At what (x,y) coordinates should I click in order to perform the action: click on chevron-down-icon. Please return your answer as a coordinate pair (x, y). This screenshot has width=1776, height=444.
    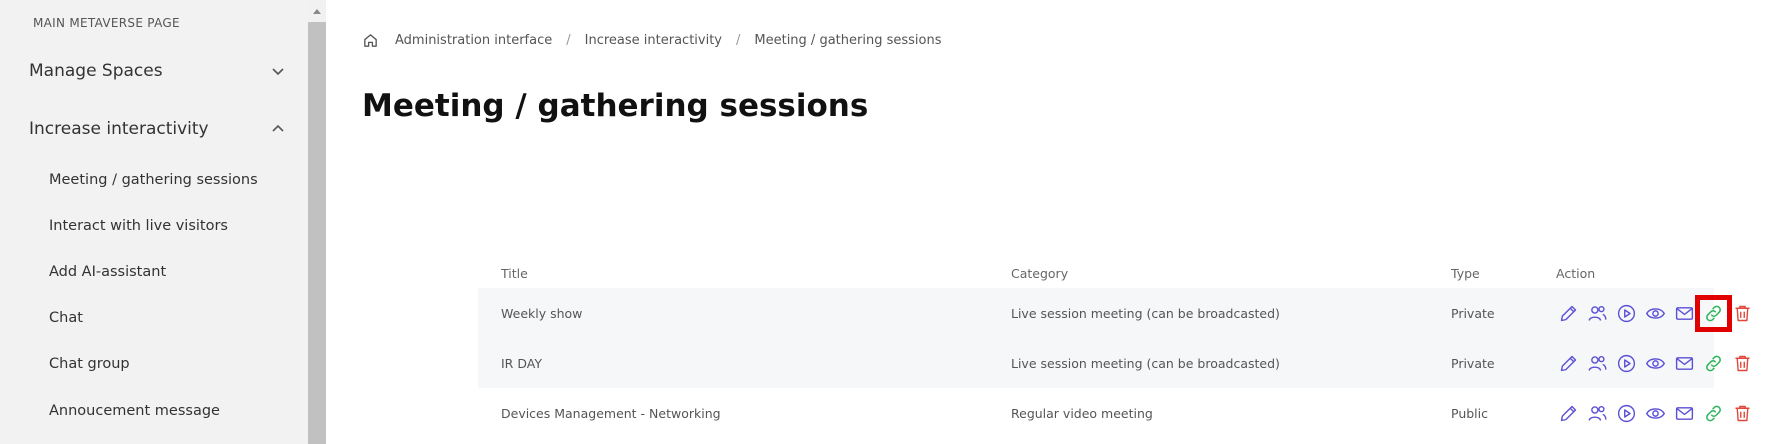
    Looking at the image, I should click on (278, 72).